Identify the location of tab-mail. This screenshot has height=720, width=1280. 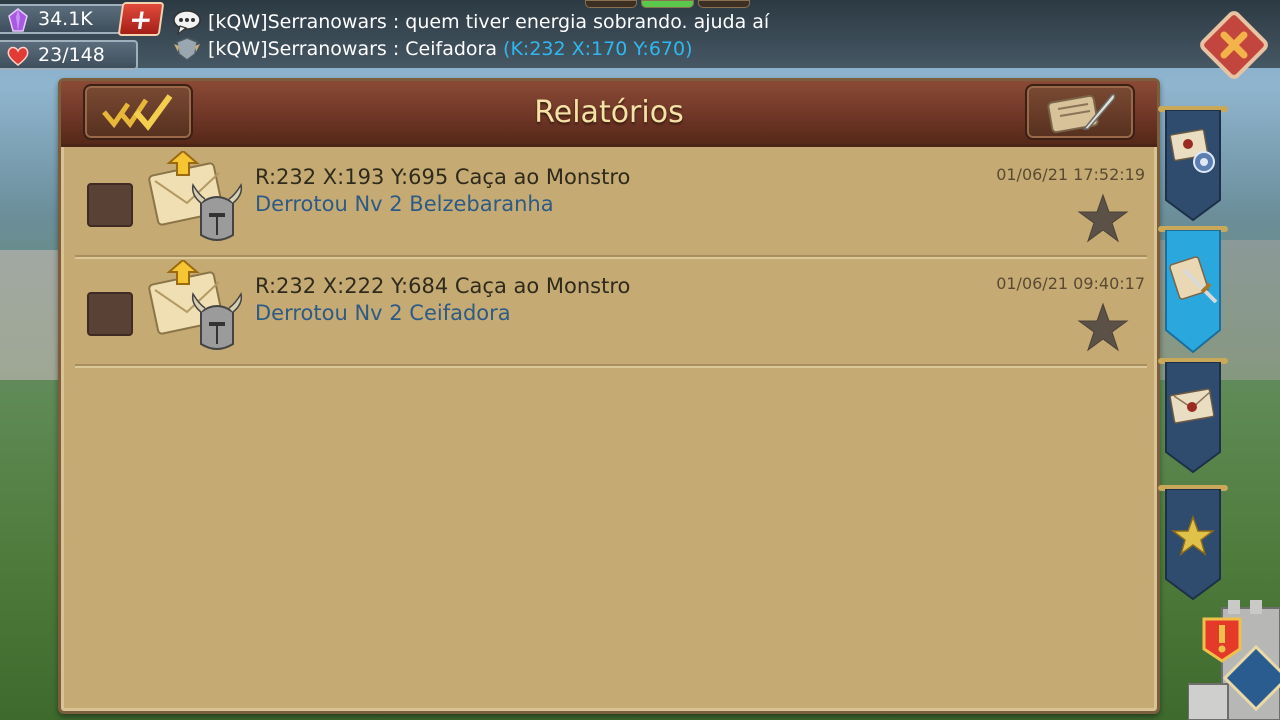
(1193, 417).